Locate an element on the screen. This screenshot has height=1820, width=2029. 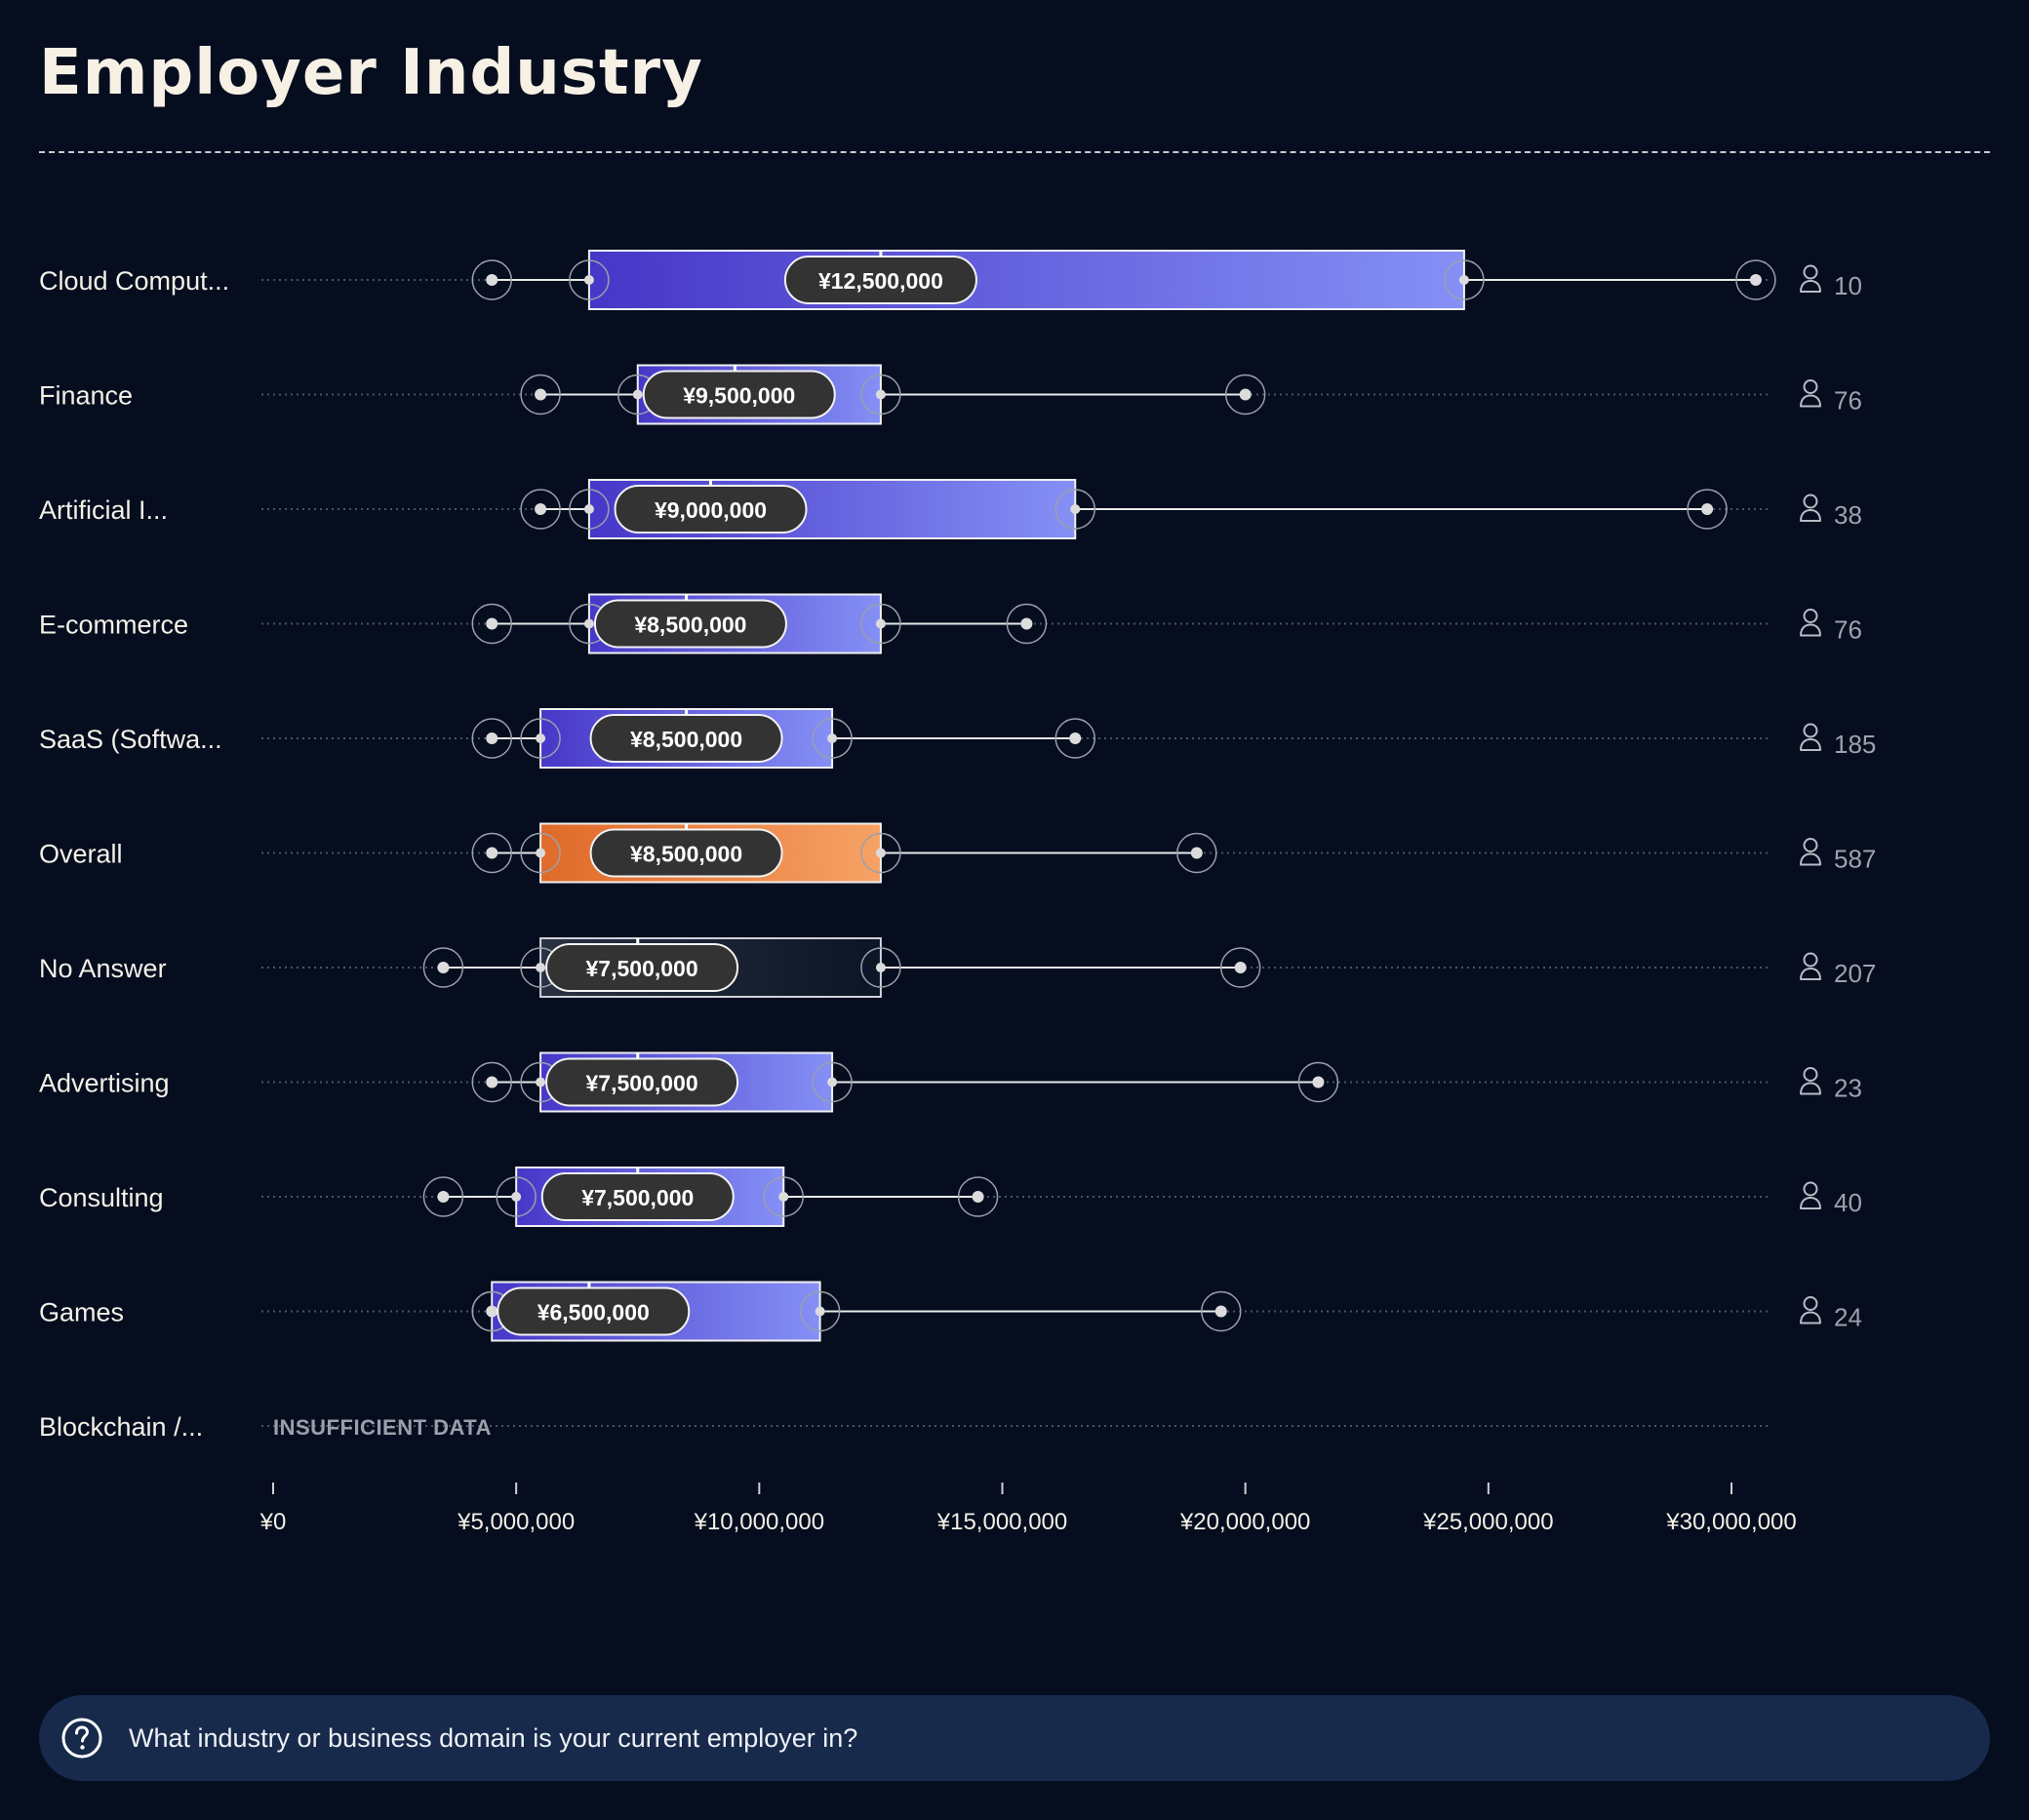
category-label: Games is located at coordinates (81, 1312).